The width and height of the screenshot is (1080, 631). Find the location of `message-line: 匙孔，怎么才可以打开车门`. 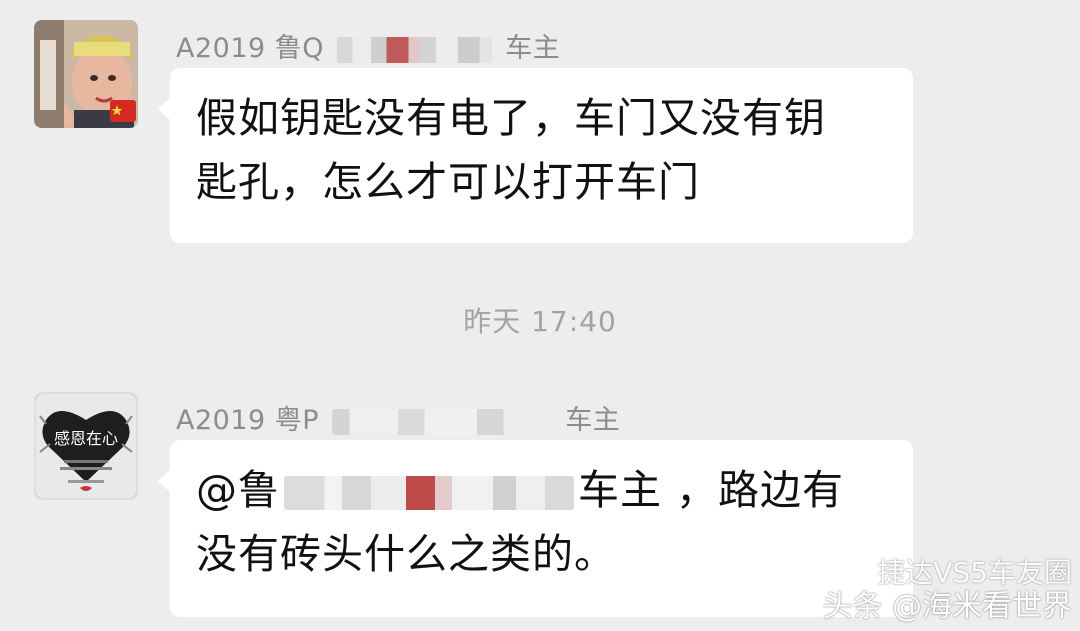

message-line: 匙孔，怎么才可以打开车门 is located at coordinates (448, 182).